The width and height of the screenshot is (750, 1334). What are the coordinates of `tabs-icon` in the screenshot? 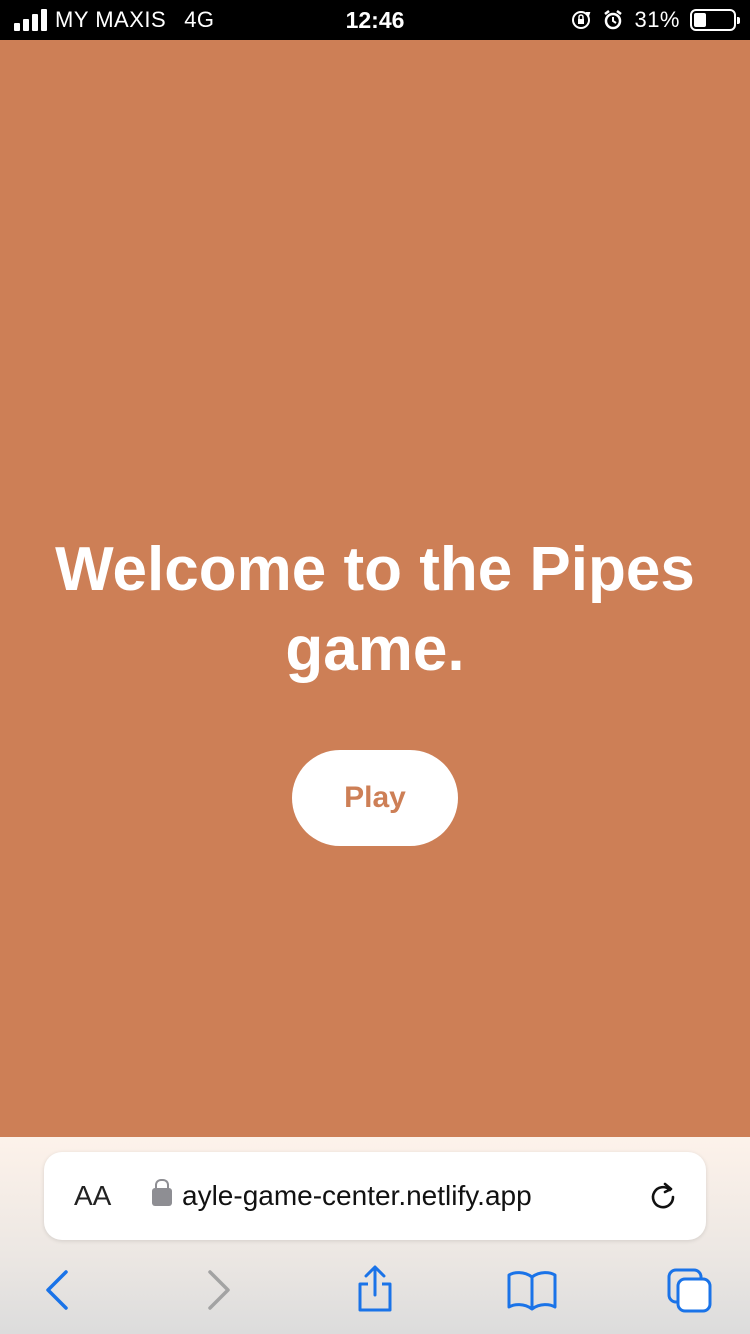 It's located at (690, 1291).